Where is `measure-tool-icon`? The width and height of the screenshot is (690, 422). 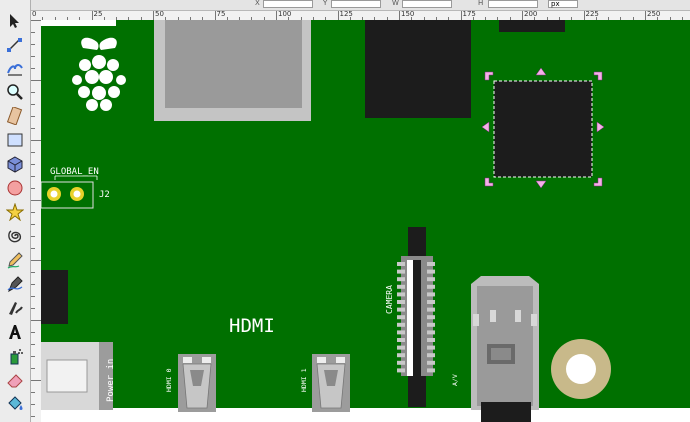 measure-tool-icon is located at coordinates (15, 116).